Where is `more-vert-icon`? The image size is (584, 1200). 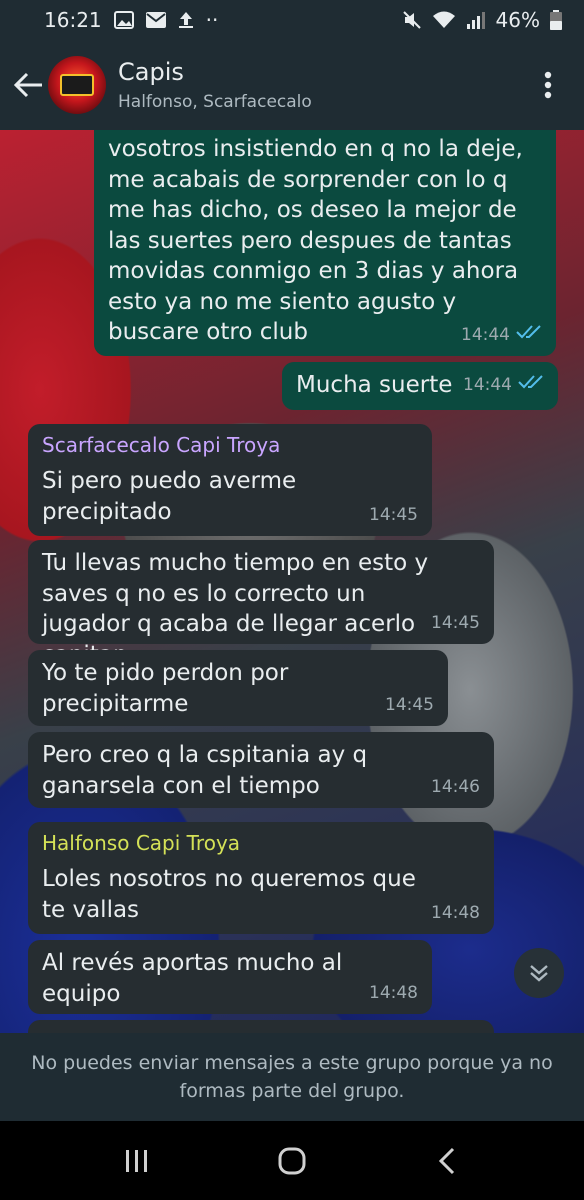
more-vert-icon is located at coordinates (548, 85).